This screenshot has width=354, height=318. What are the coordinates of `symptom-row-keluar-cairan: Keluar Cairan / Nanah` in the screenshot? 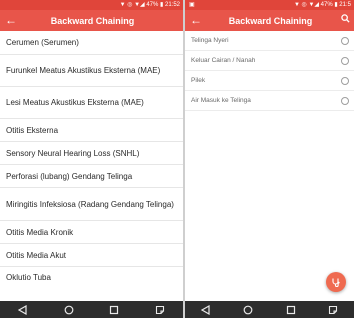 It's located at (269, 61).